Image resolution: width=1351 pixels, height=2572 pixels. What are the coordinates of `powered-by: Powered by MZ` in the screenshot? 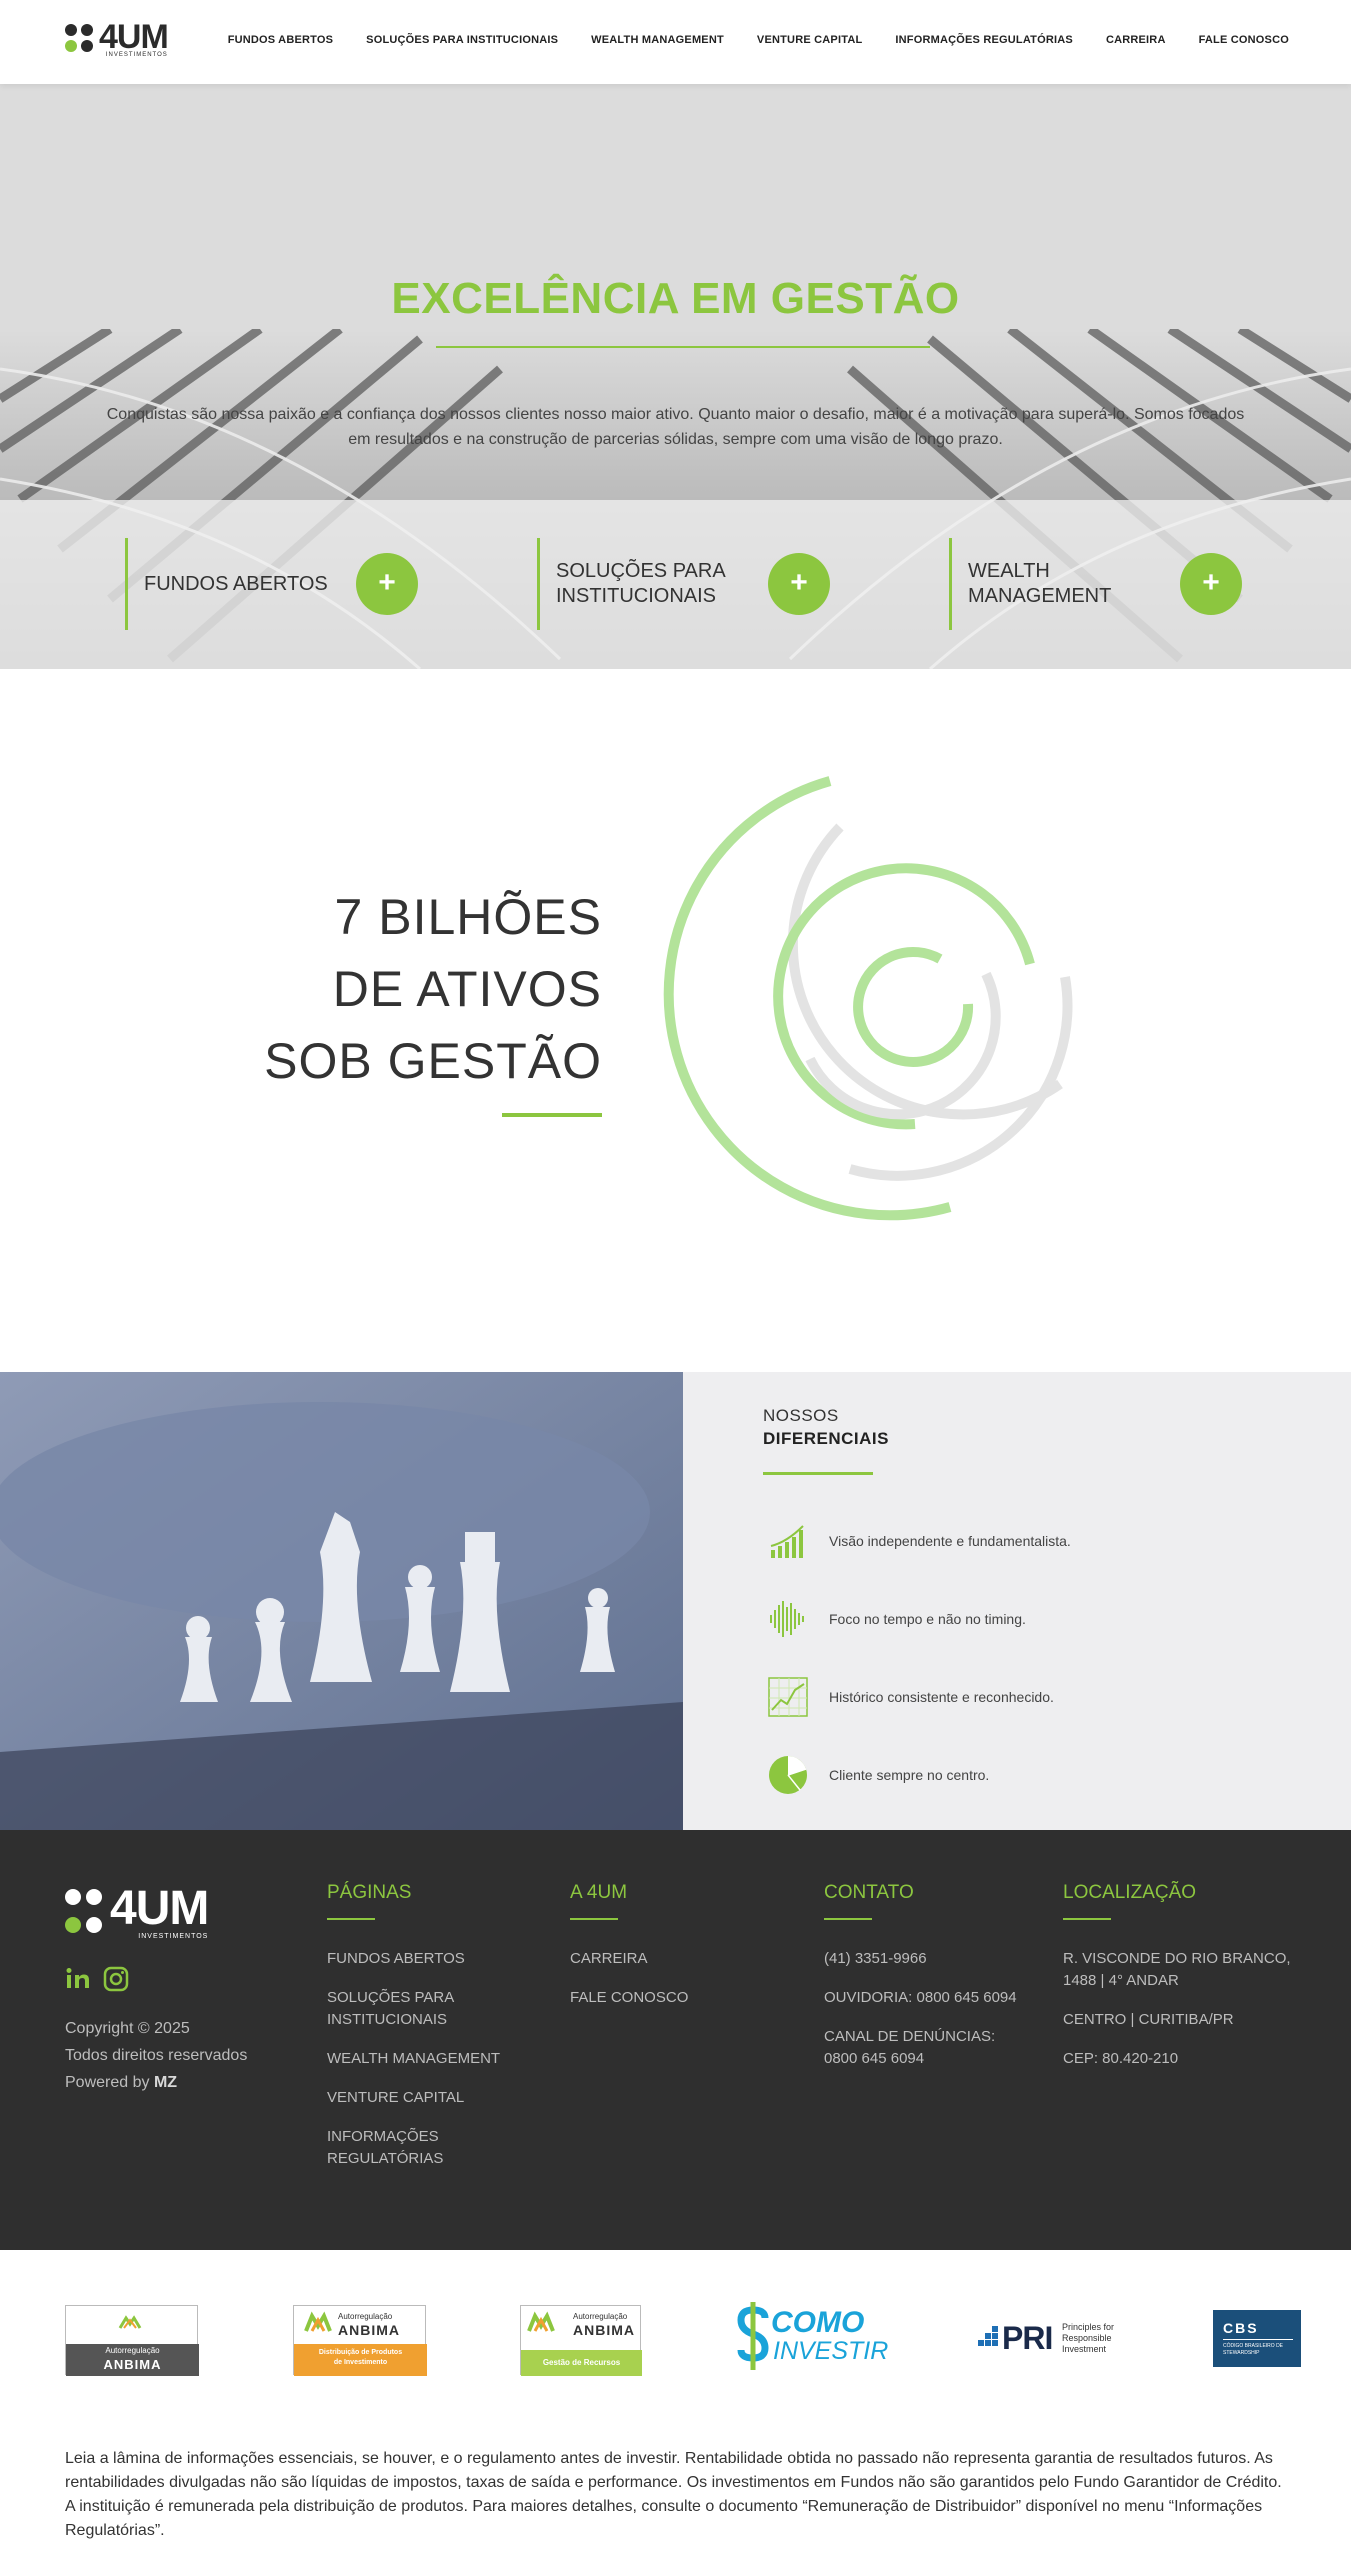 It's located at (156, 2082).